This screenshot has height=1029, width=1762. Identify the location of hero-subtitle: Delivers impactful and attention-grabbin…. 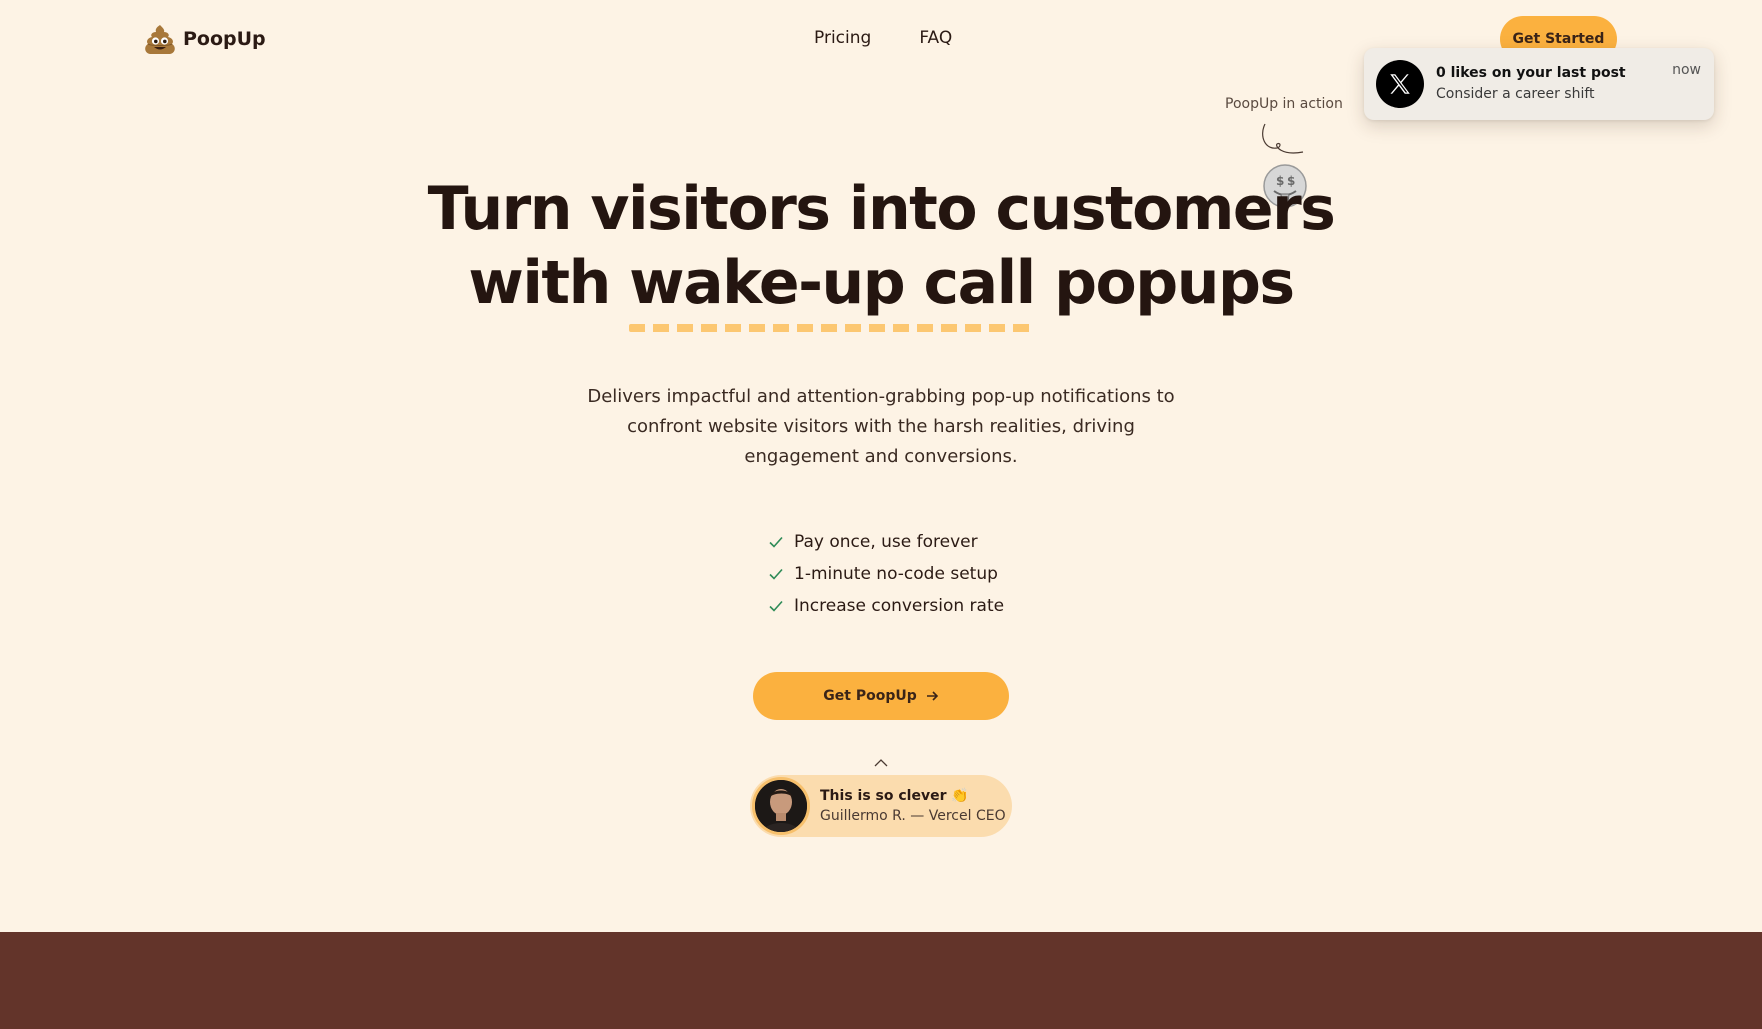
(881, 426).